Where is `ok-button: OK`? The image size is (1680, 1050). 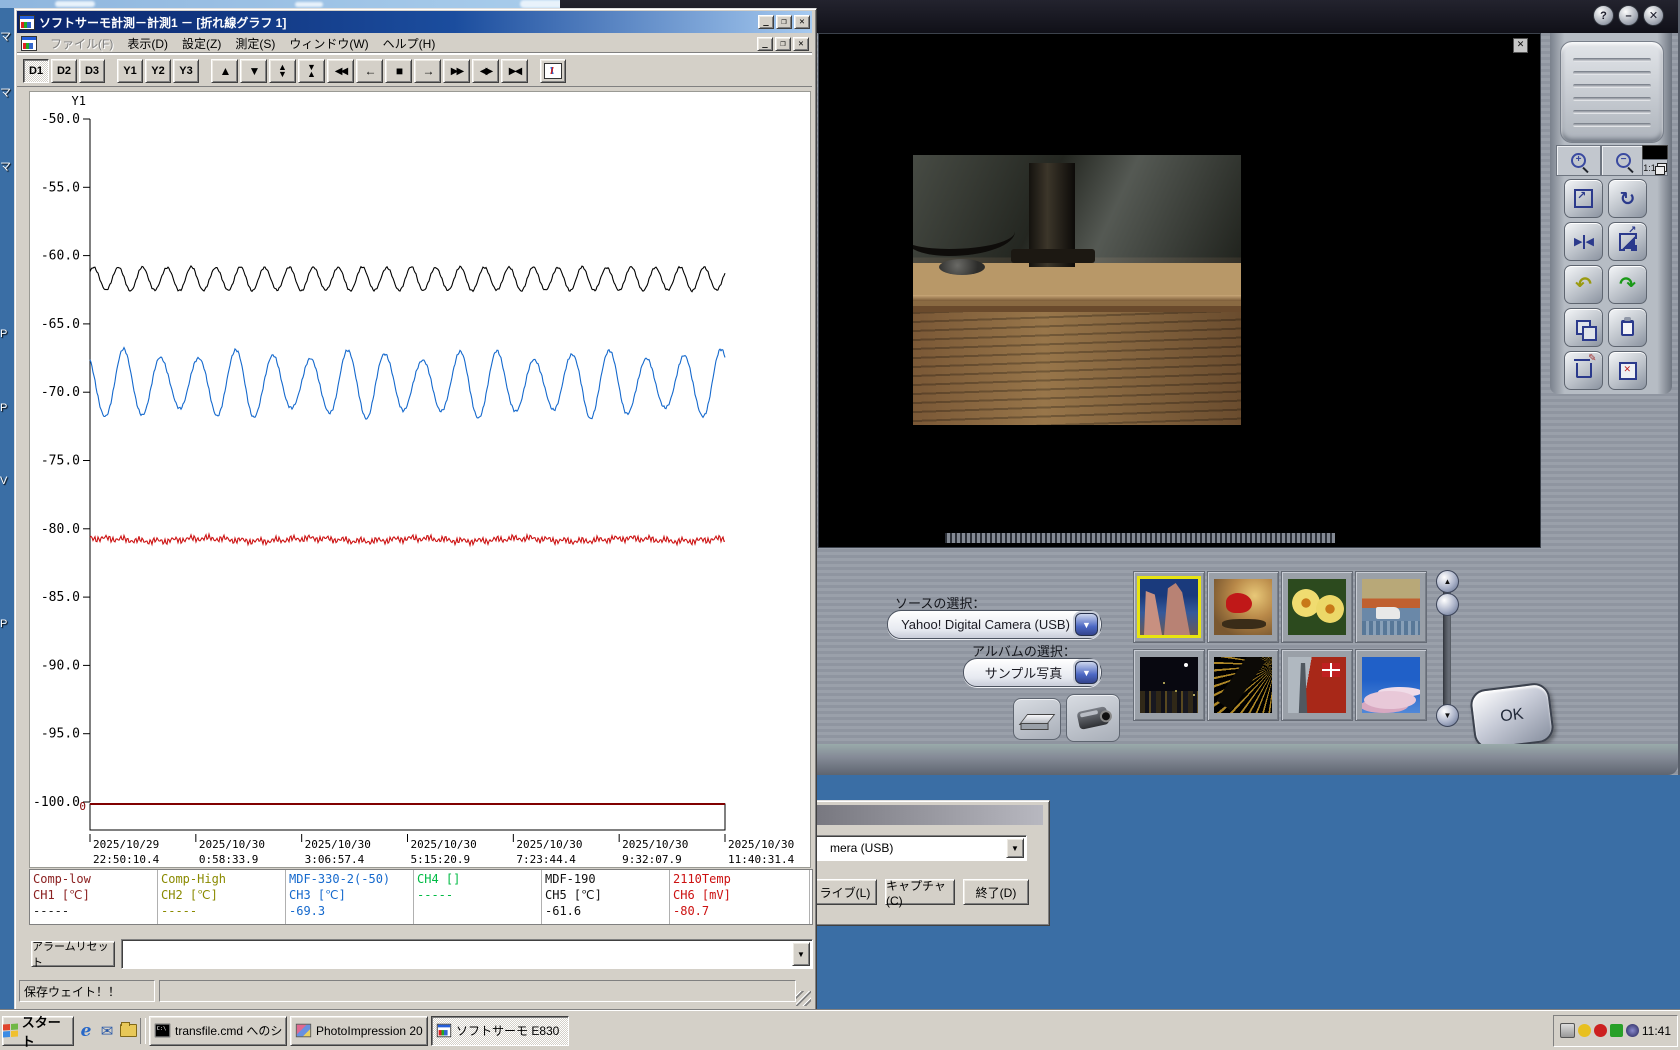 ok-button: OK is located at coordinates (1512, 716).